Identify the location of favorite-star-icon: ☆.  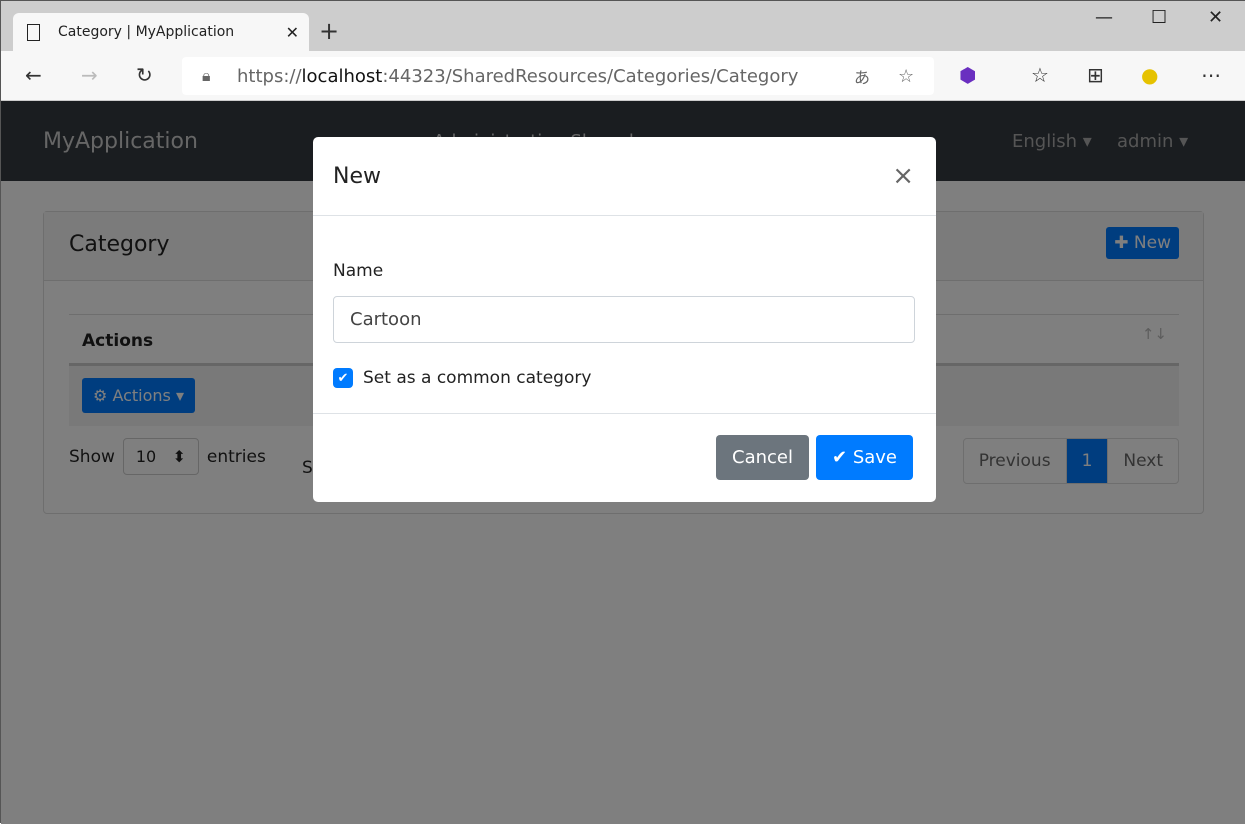
(906, 76).